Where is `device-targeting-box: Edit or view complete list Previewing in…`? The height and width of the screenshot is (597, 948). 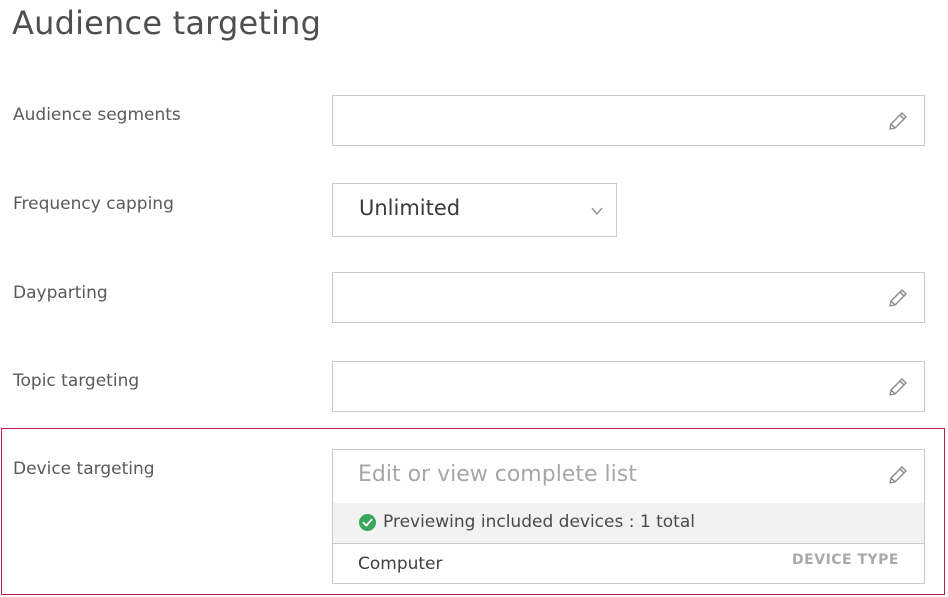 device-targeting-box: Edit or view complete list Previewing in… is located at coordinates (628, 516).